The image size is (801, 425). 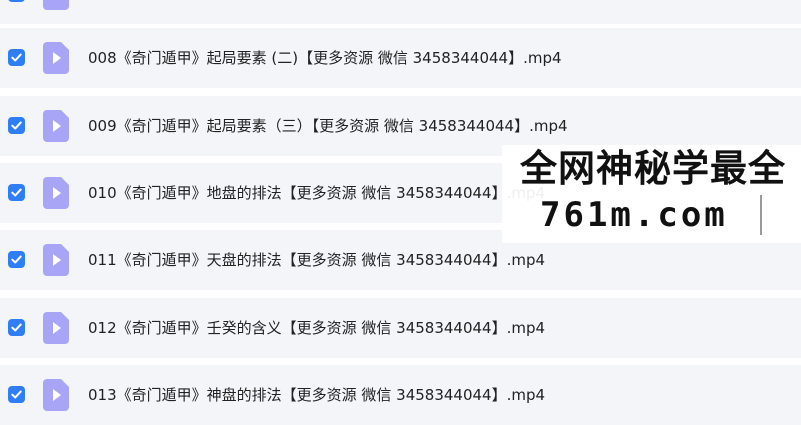 I want to click on text-cursor, so click(x=761, y=215).